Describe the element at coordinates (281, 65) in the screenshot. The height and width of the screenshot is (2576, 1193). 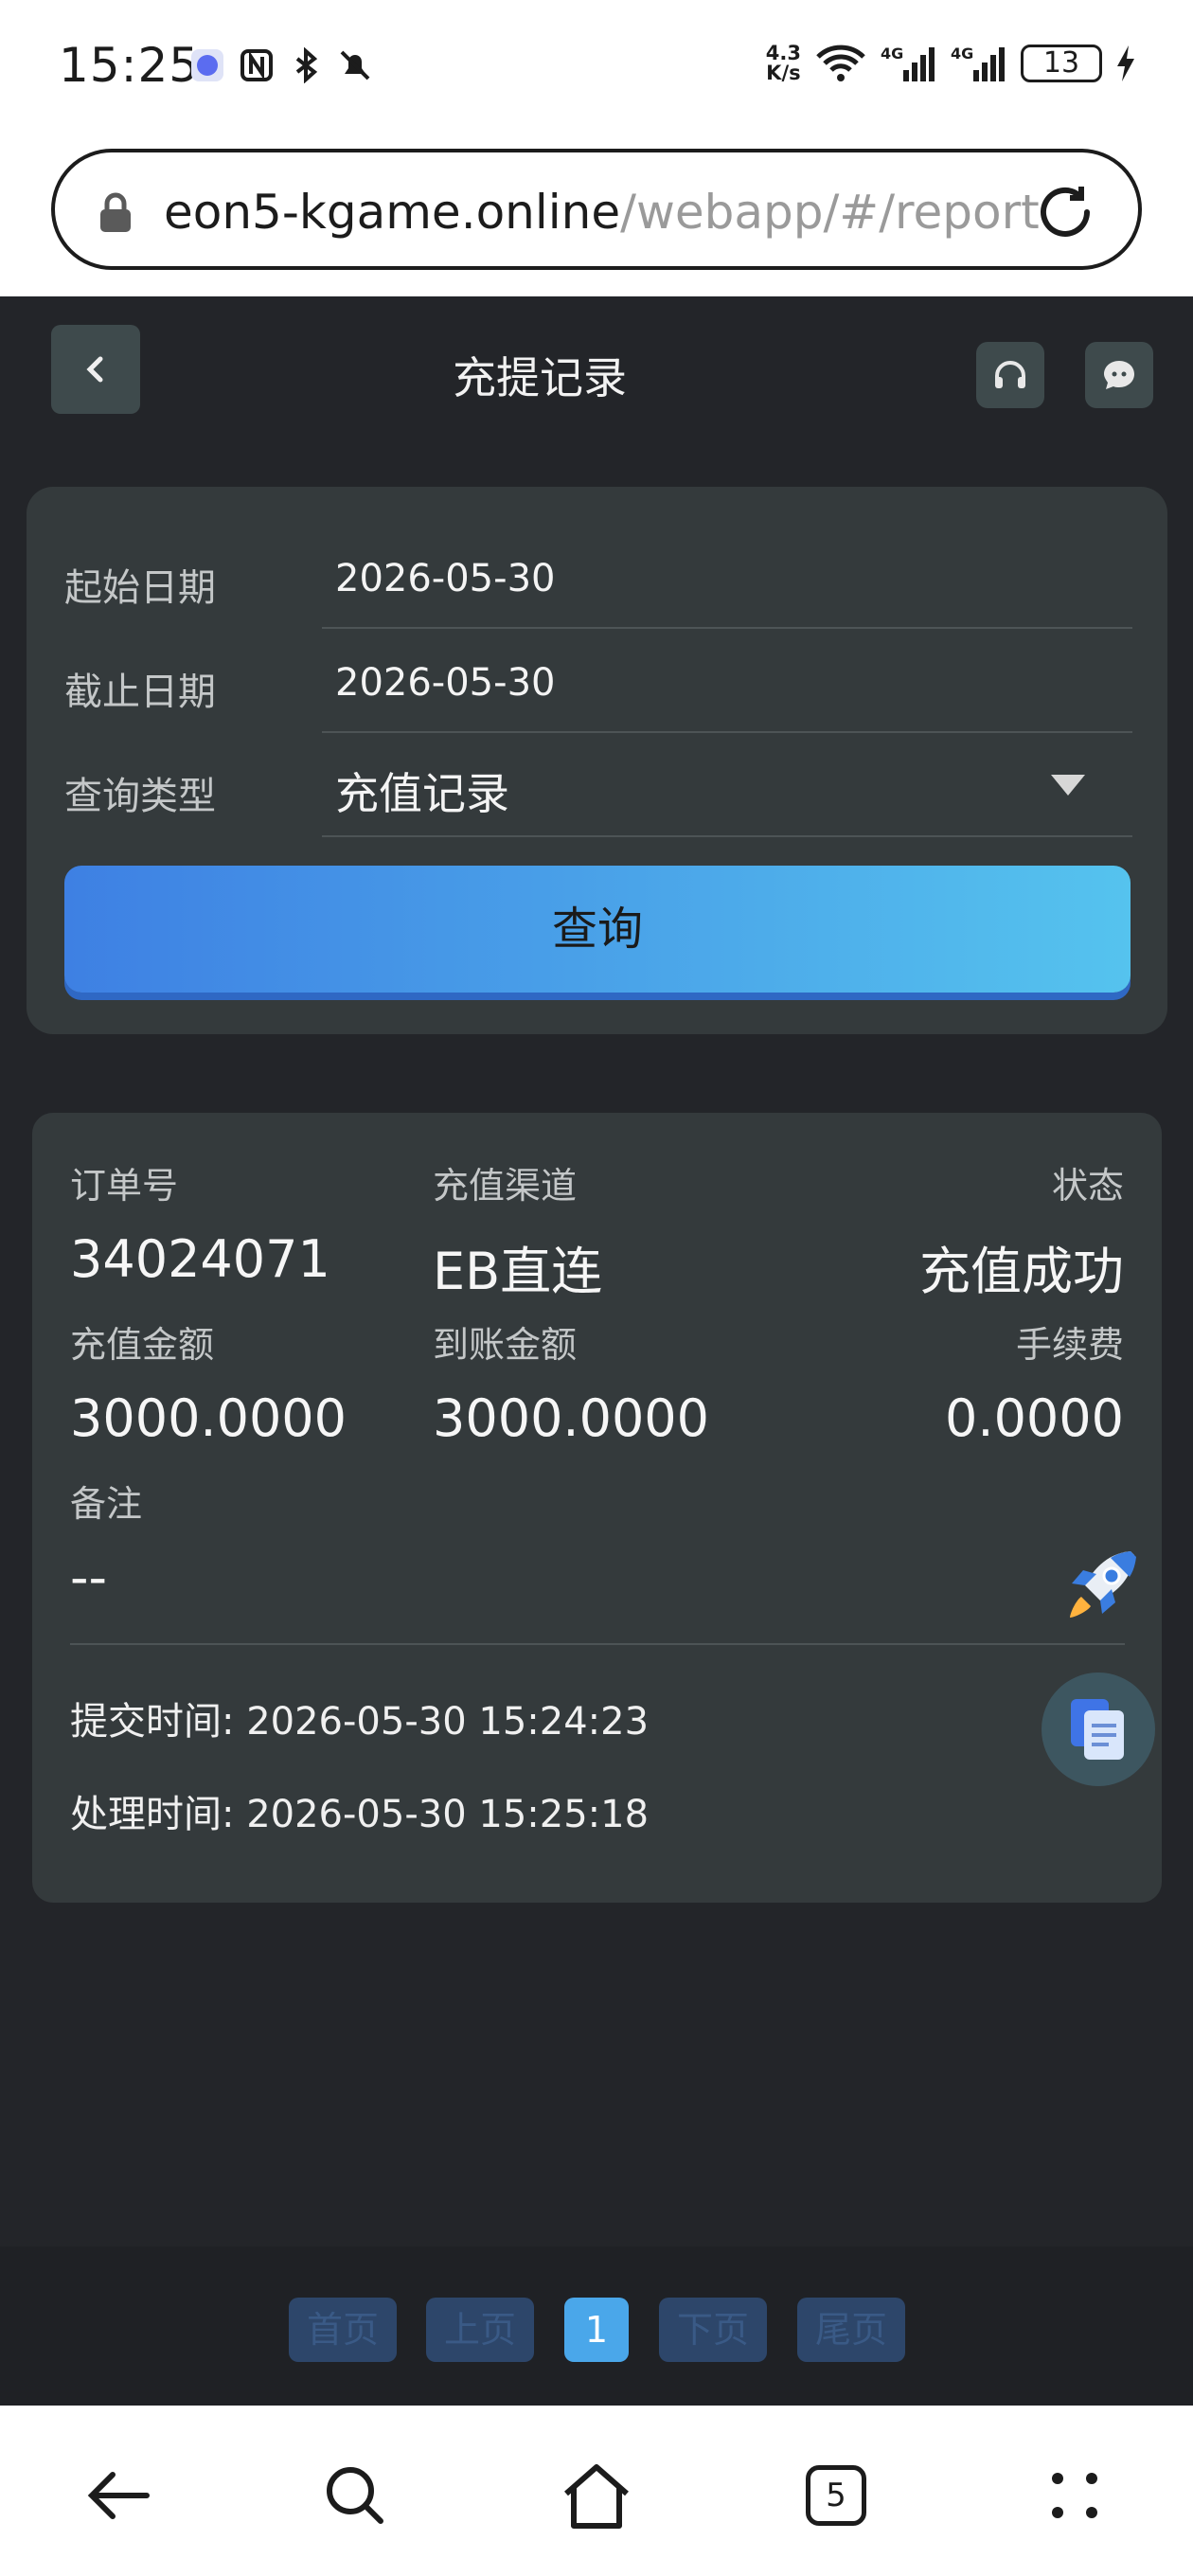
I see `status-left-icons` at that location.